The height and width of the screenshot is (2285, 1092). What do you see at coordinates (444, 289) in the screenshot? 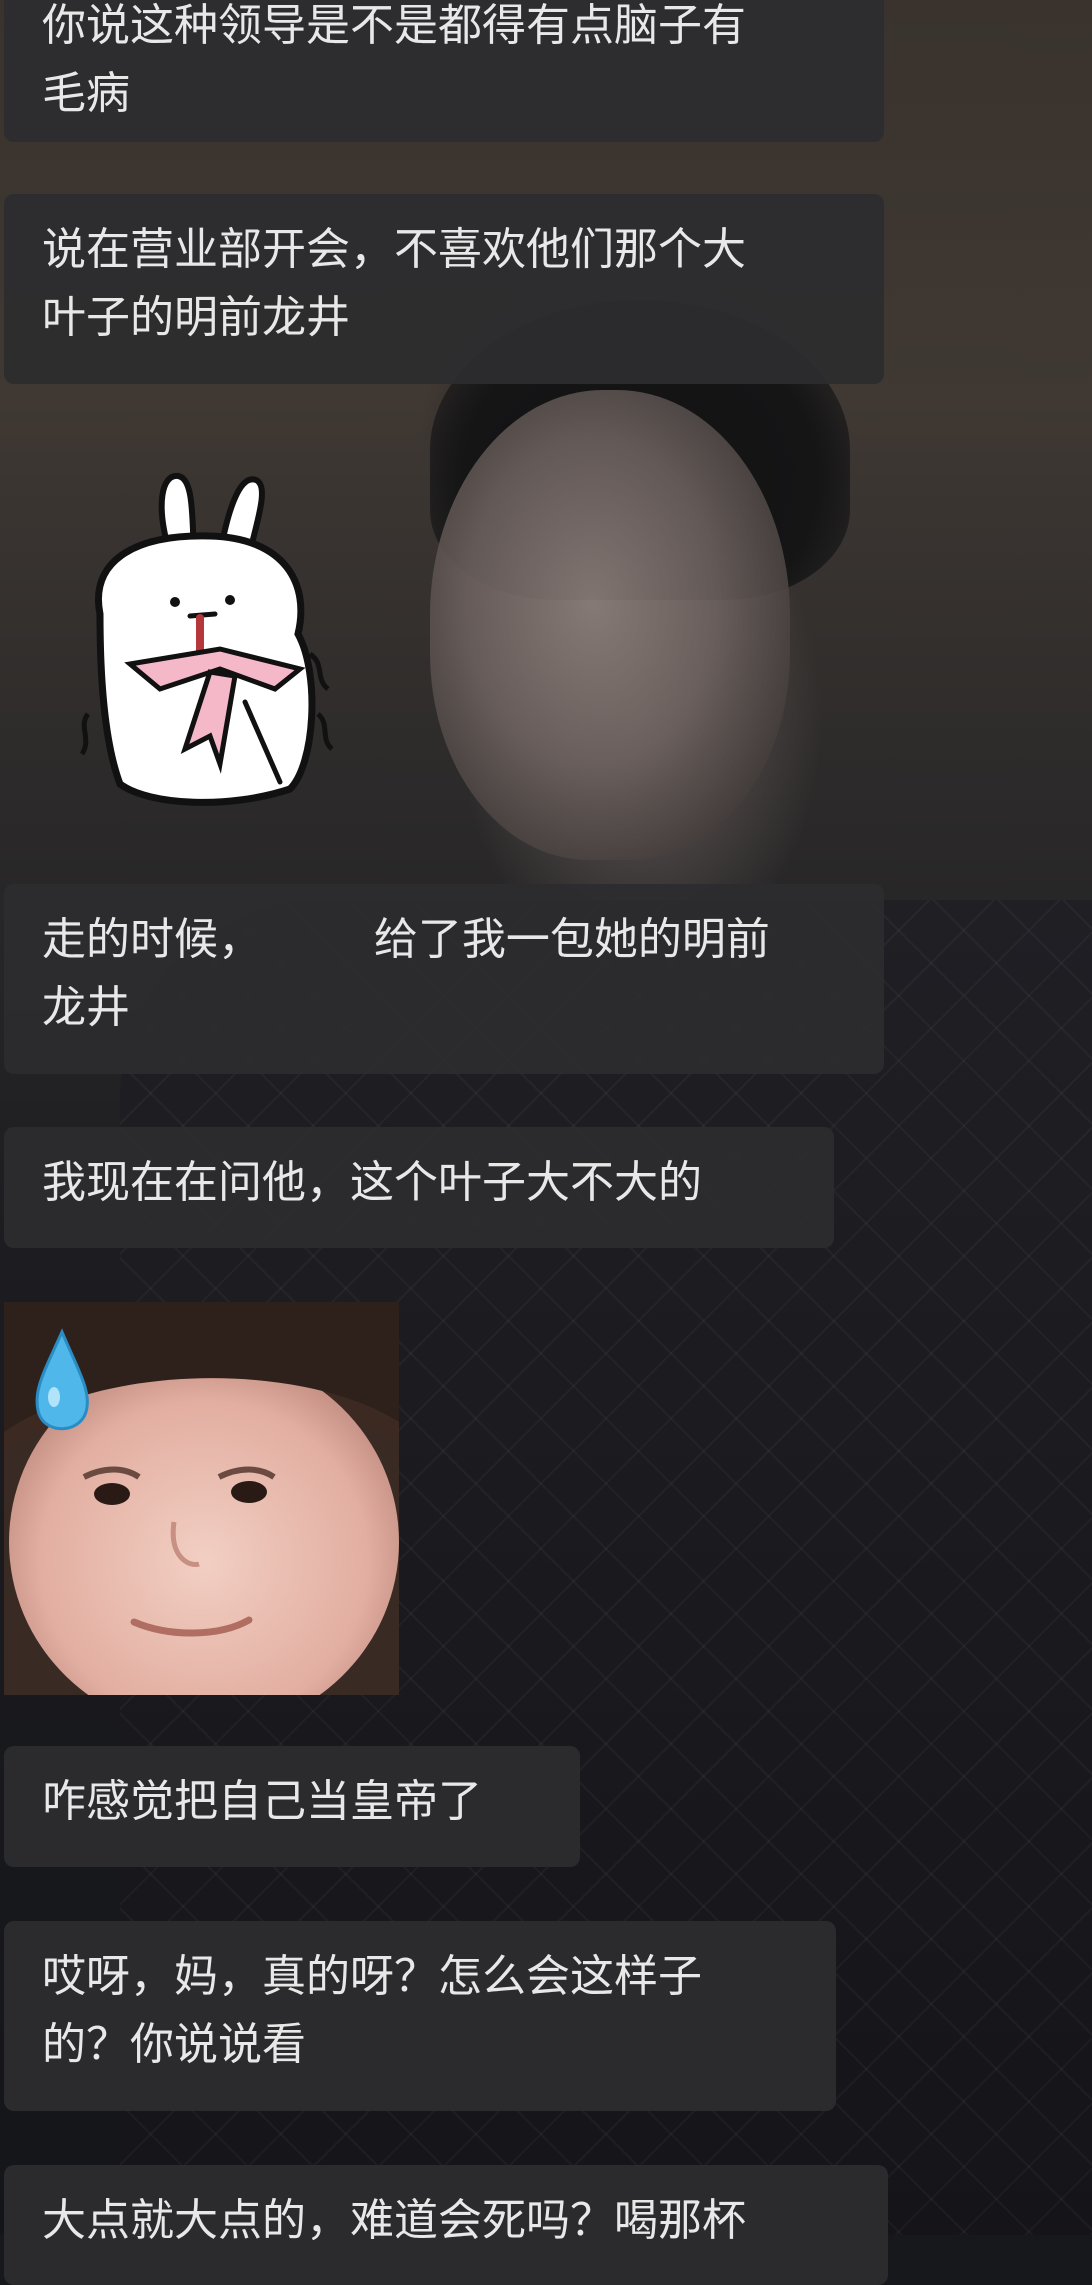
I see `message-bubble: 说在营业部开会，不喜欢他们那个大 叶子的明前龙井` at bounding box center [444, 289].